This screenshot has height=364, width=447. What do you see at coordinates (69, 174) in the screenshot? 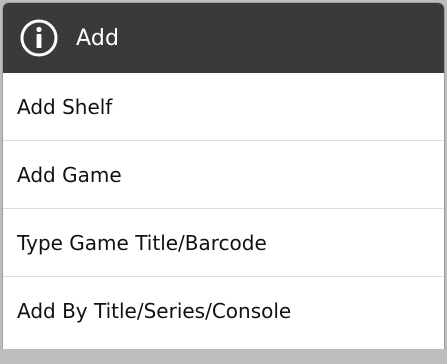
I see `menu-item-label: Add Game` at bounding box center [69, 174].